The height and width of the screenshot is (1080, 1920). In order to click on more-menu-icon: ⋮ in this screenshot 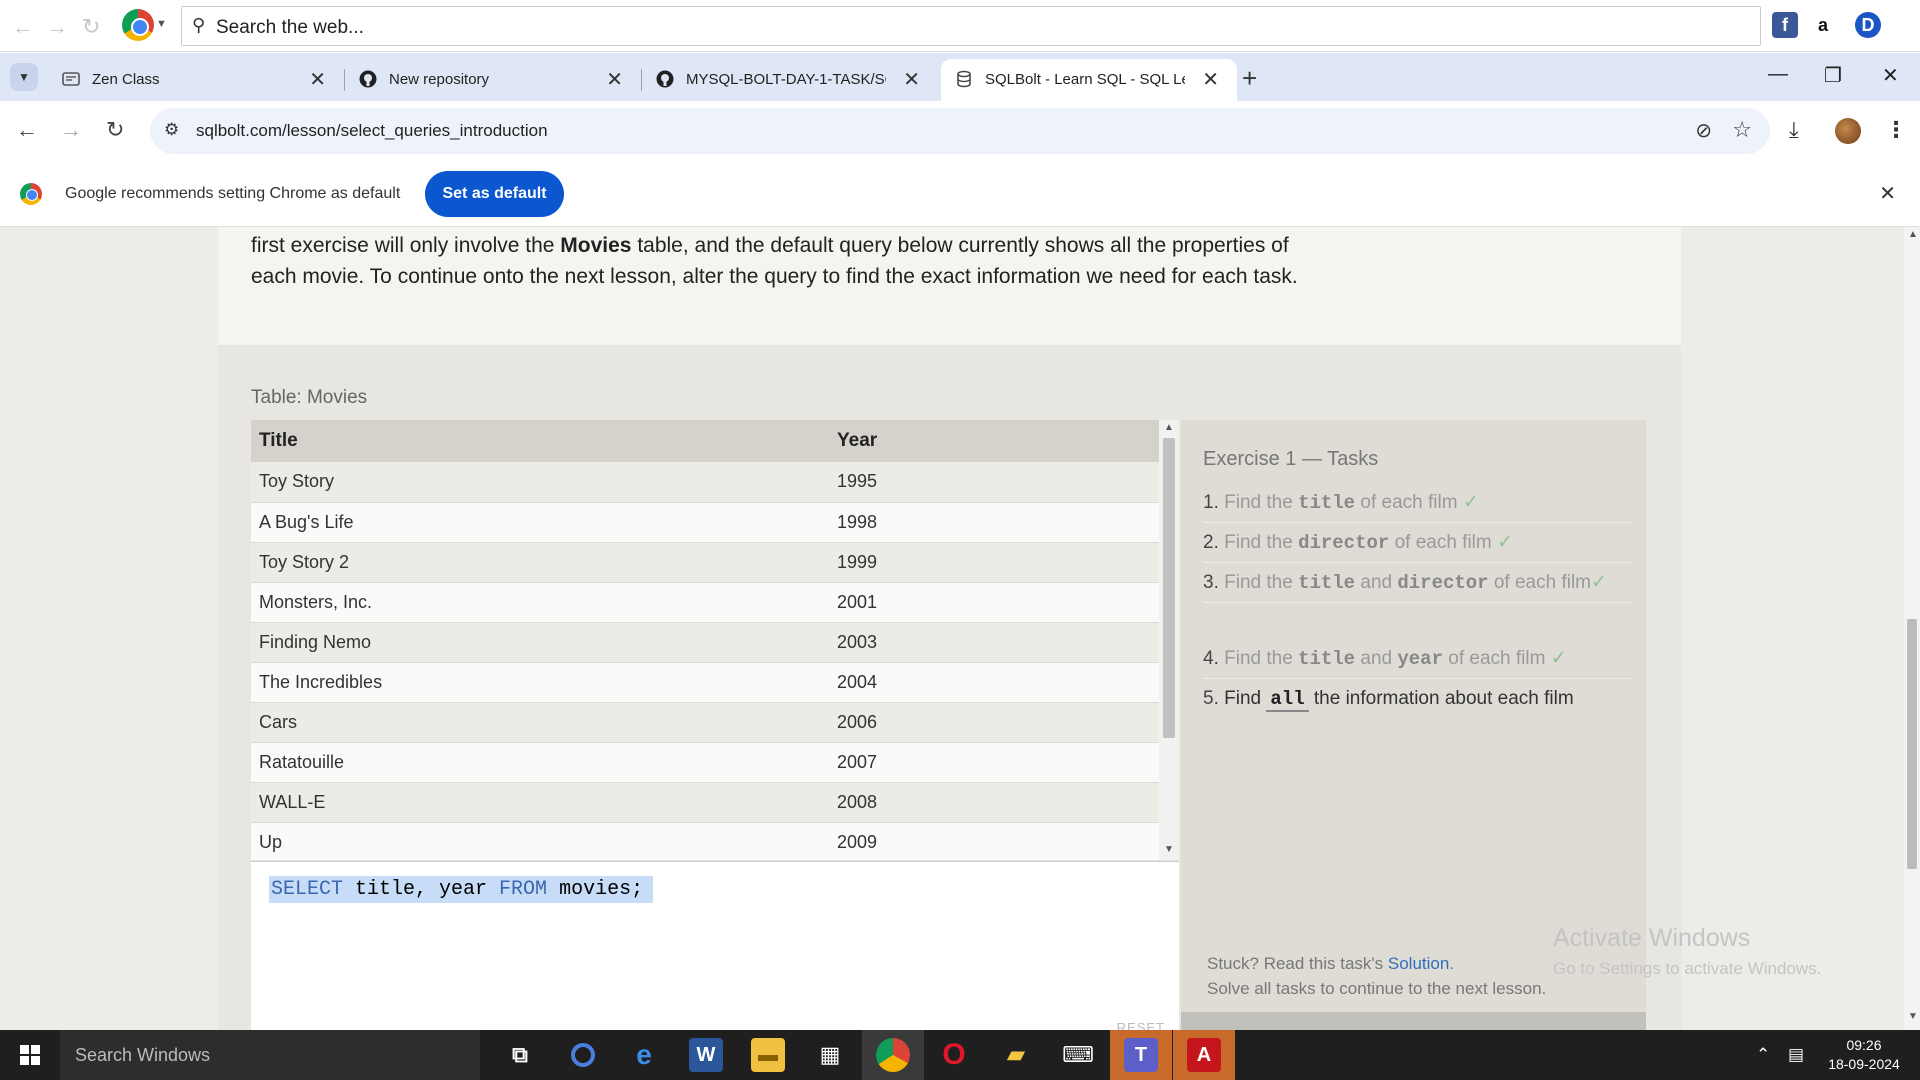, I will do `click(1896, 130)`.